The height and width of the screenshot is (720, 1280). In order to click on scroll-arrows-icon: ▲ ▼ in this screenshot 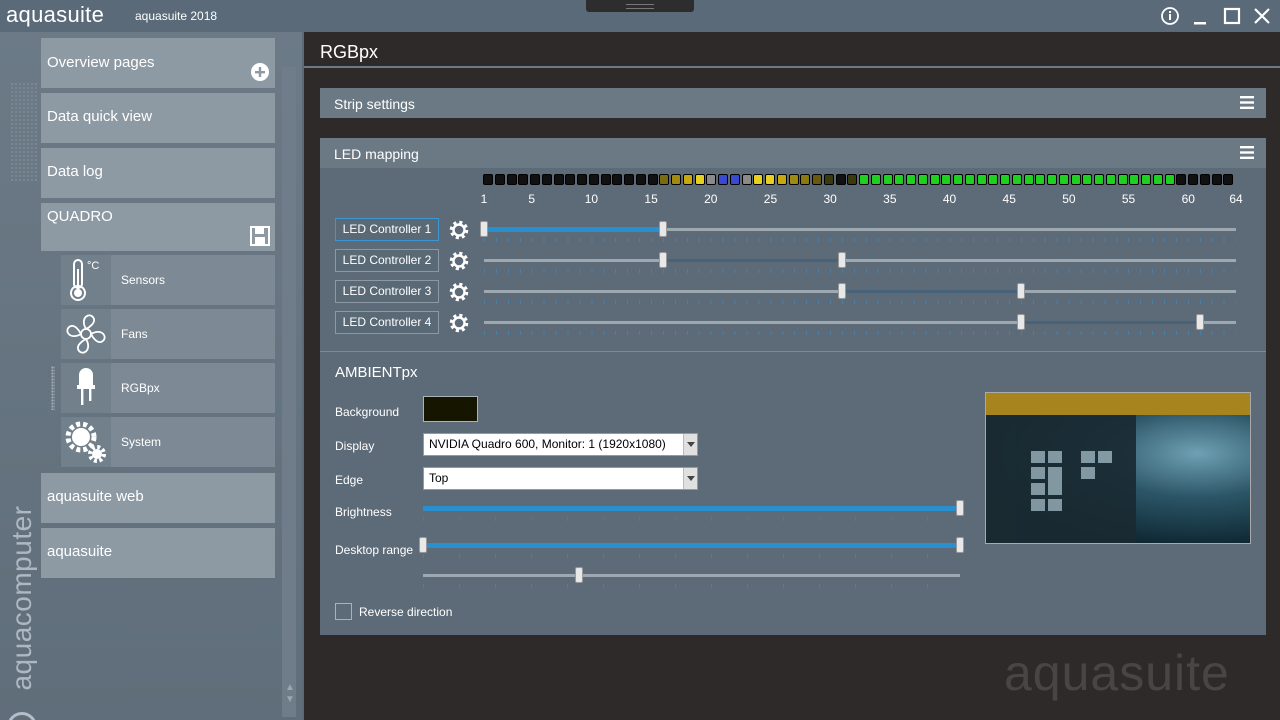, I will do `click(290, 694)`.